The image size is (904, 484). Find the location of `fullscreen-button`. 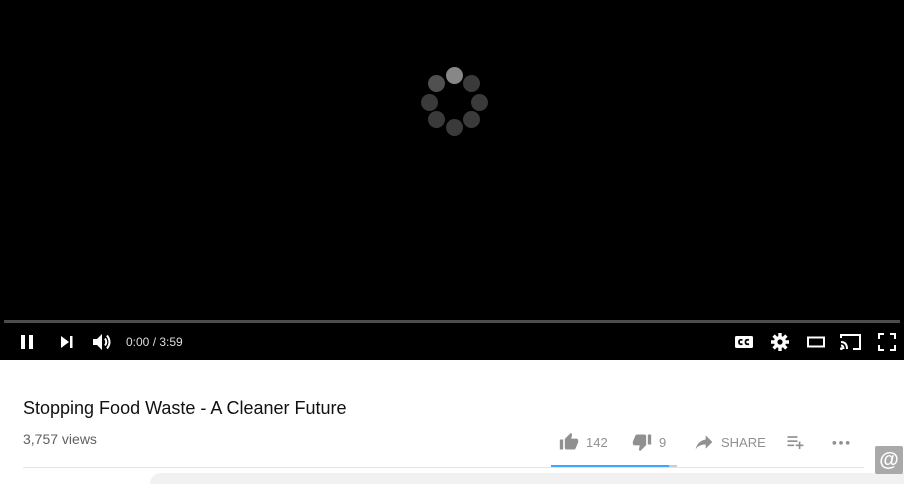

fullscreen-button is located at coordinates (886, 342).